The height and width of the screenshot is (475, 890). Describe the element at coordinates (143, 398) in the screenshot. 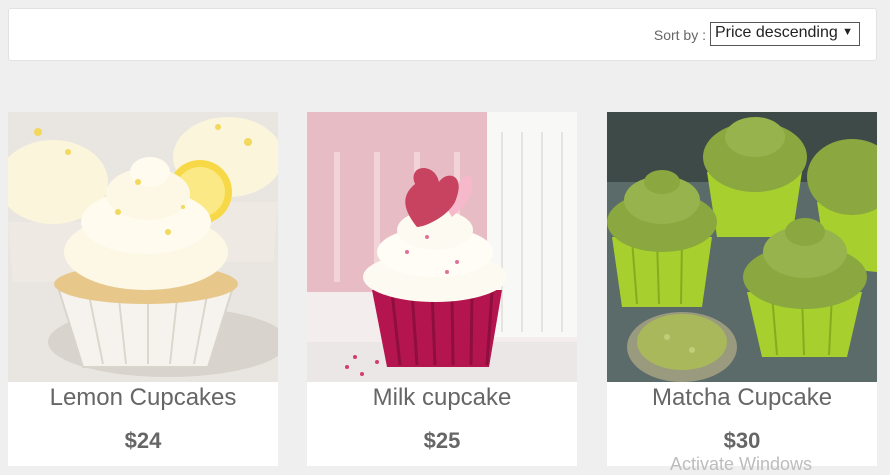

I see `product-name: Lemon Cupcakes` at that location.